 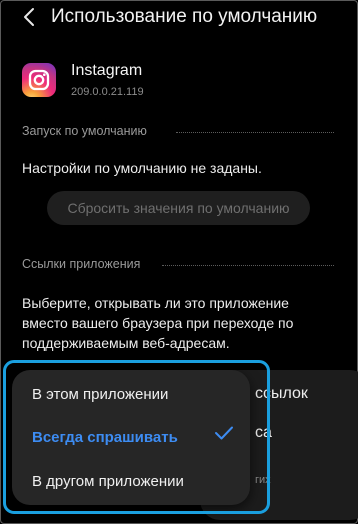 I want to click on description-line: Выберите, открывать ли это приложение, so click(x=155, y=303).